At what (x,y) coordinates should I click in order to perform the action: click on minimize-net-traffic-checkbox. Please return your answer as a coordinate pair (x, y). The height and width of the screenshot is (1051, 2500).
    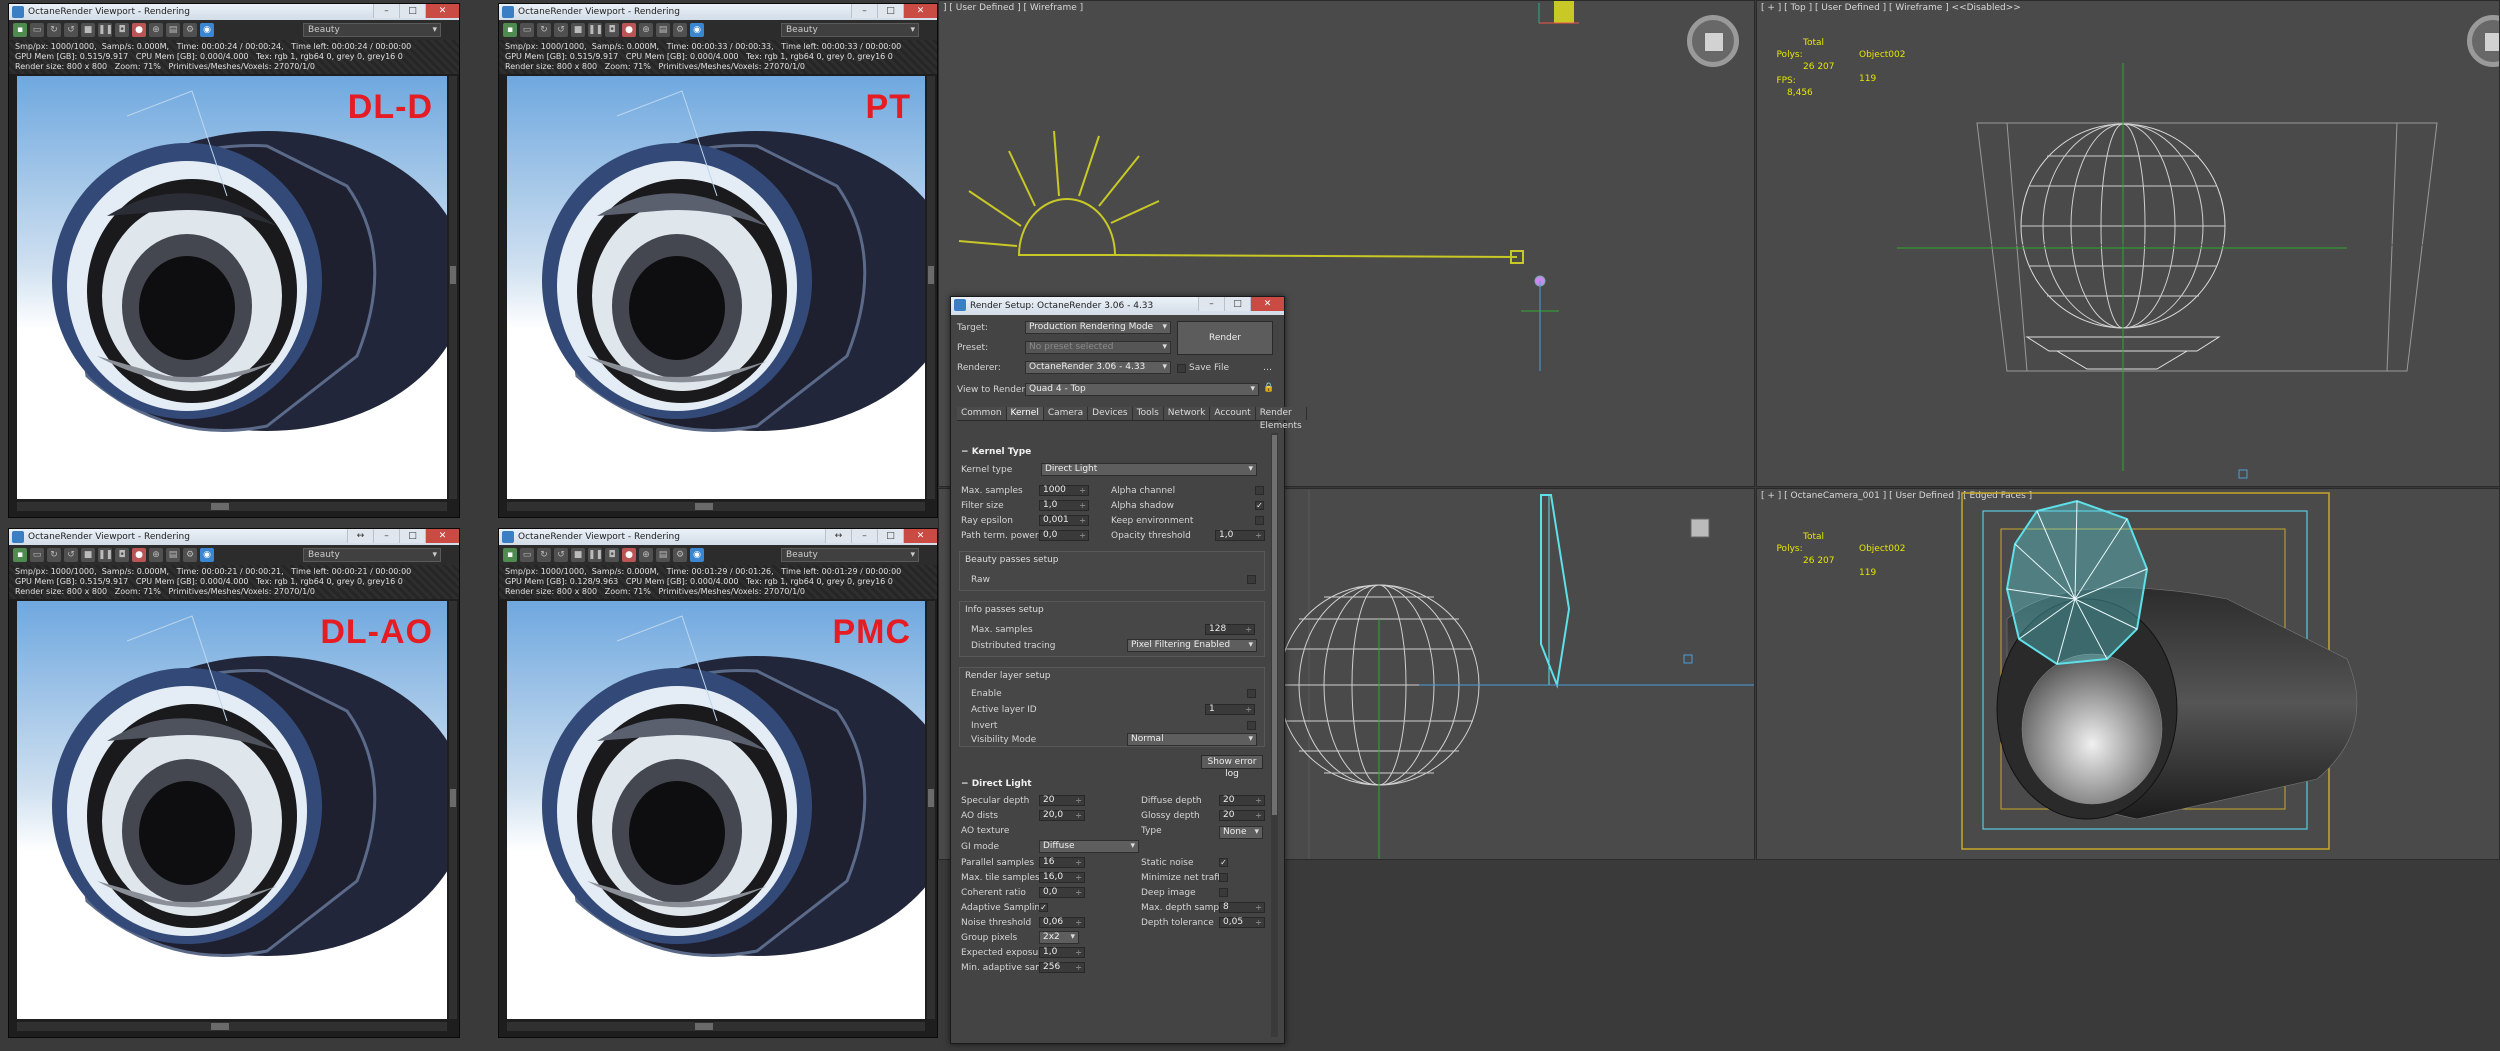
    Looking at the image, I should click on (1223, 877).